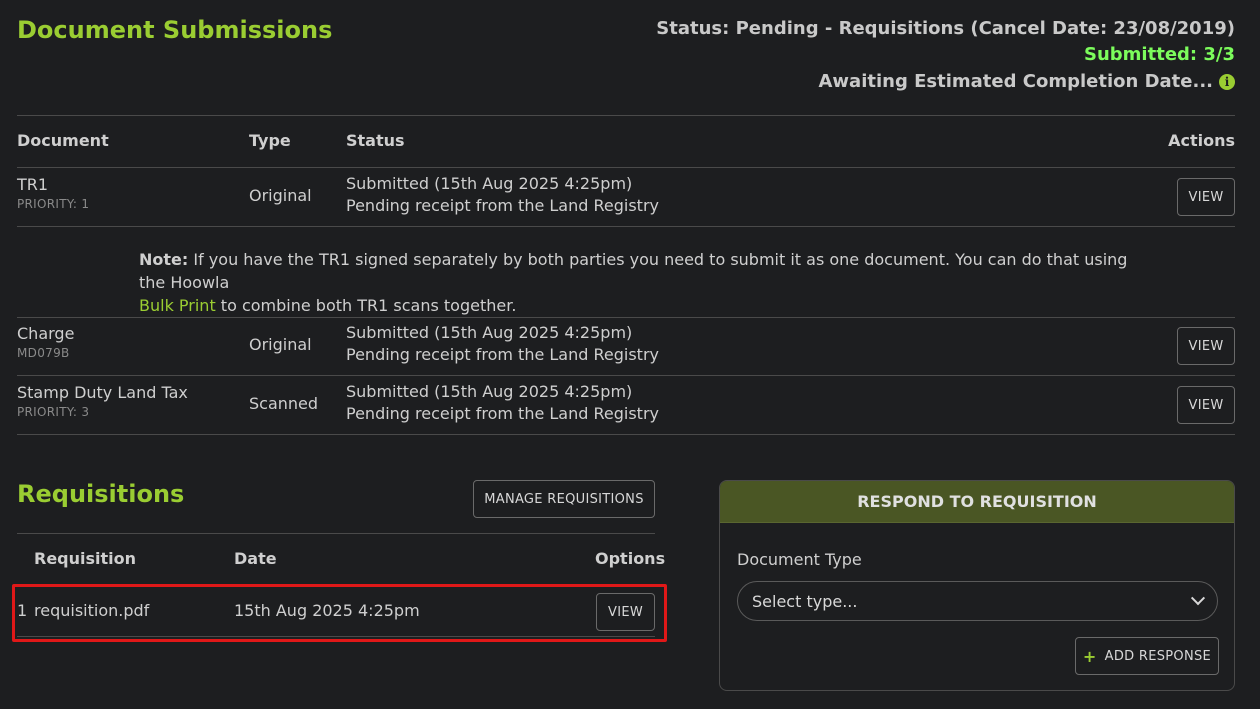  Describe the element at coordinates (85, 558) in the screenshot. I see `col-requisition: Requisition` at that location.